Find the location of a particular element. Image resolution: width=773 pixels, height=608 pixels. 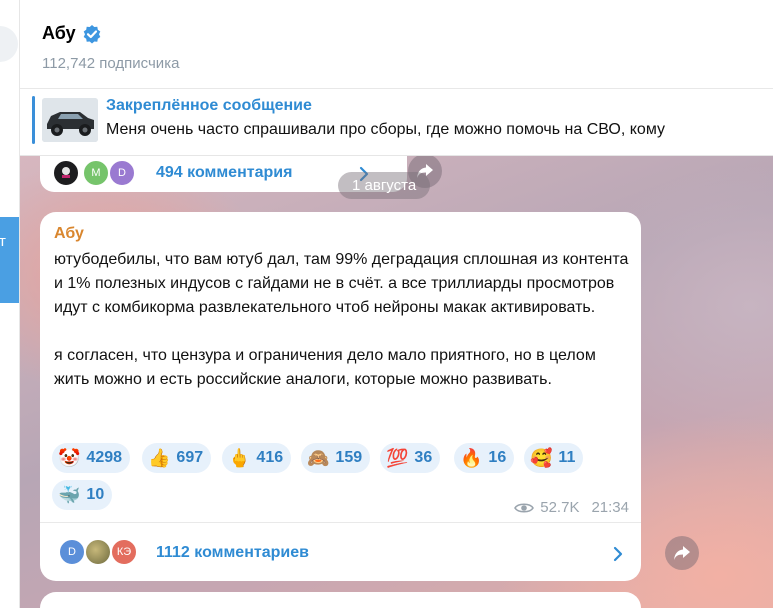

eye-icon is located at coordinates (524, 507).